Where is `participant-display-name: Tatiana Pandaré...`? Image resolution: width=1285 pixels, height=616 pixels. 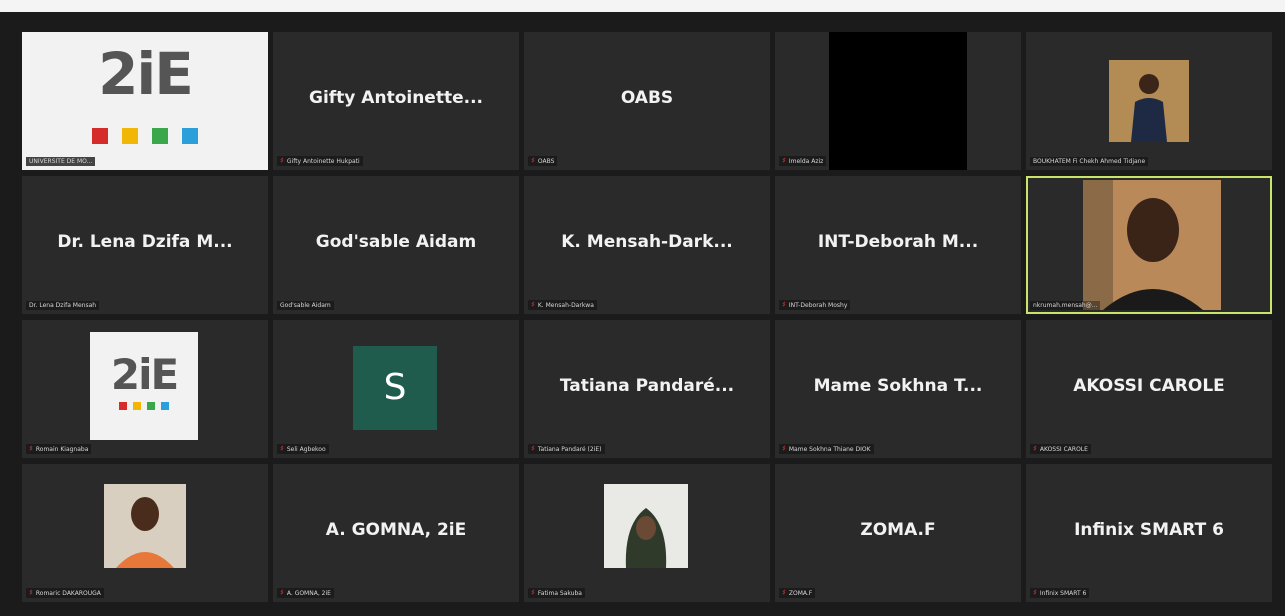 participant-display-name: Tatiana Pandaré... is located at coordinates (647, 386).